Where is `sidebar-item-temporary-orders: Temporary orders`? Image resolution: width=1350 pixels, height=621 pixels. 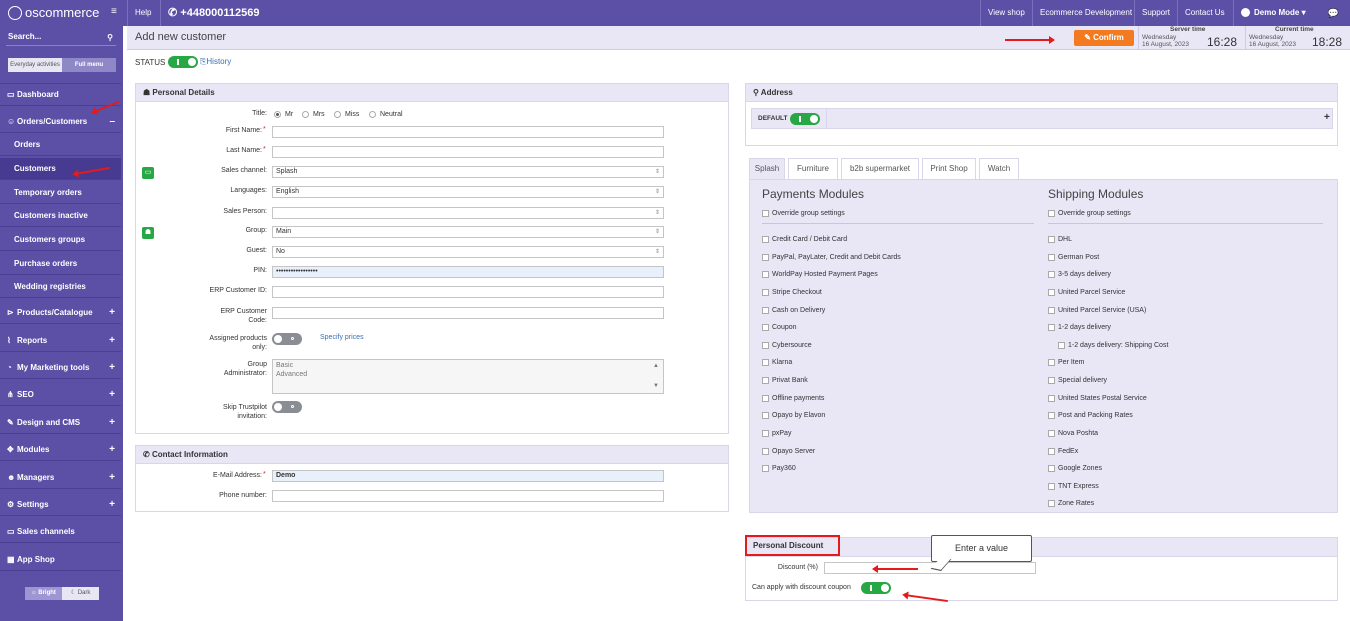
sidebar-item-temporary-orders: Temporary orders is located at coordinates (60, 193).